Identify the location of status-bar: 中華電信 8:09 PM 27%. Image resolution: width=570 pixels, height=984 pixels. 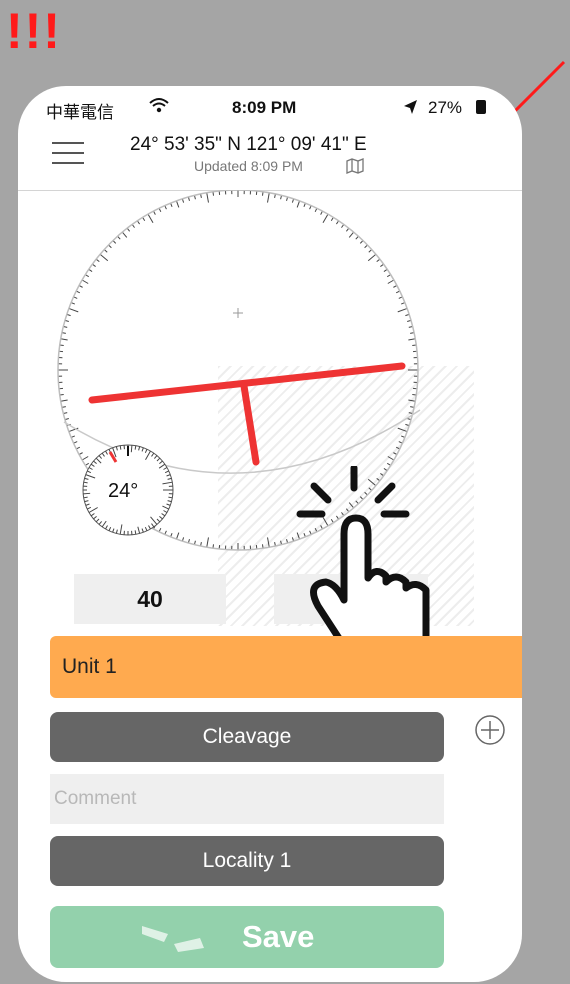
(270, 105).